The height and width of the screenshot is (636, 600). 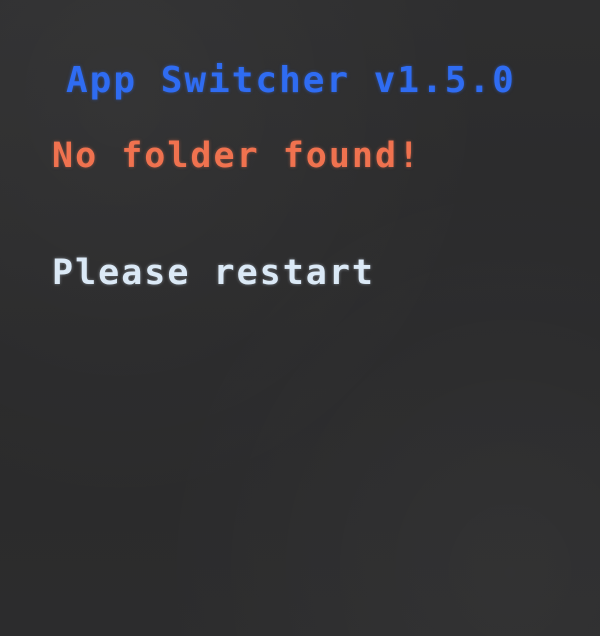 What do you see at coordinates (214, 273) in the screenshot?
I see `restart-instruction: Please restart` at bounding box center [214, 273].